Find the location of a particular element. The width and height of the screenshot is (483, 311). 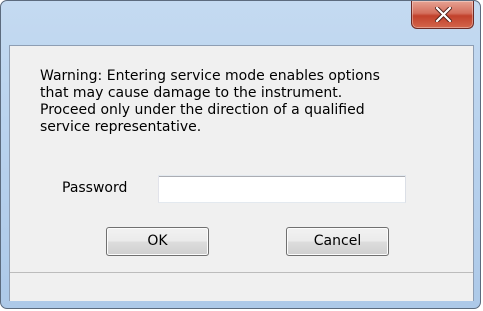

close-button is located at coordinates (442, 15).